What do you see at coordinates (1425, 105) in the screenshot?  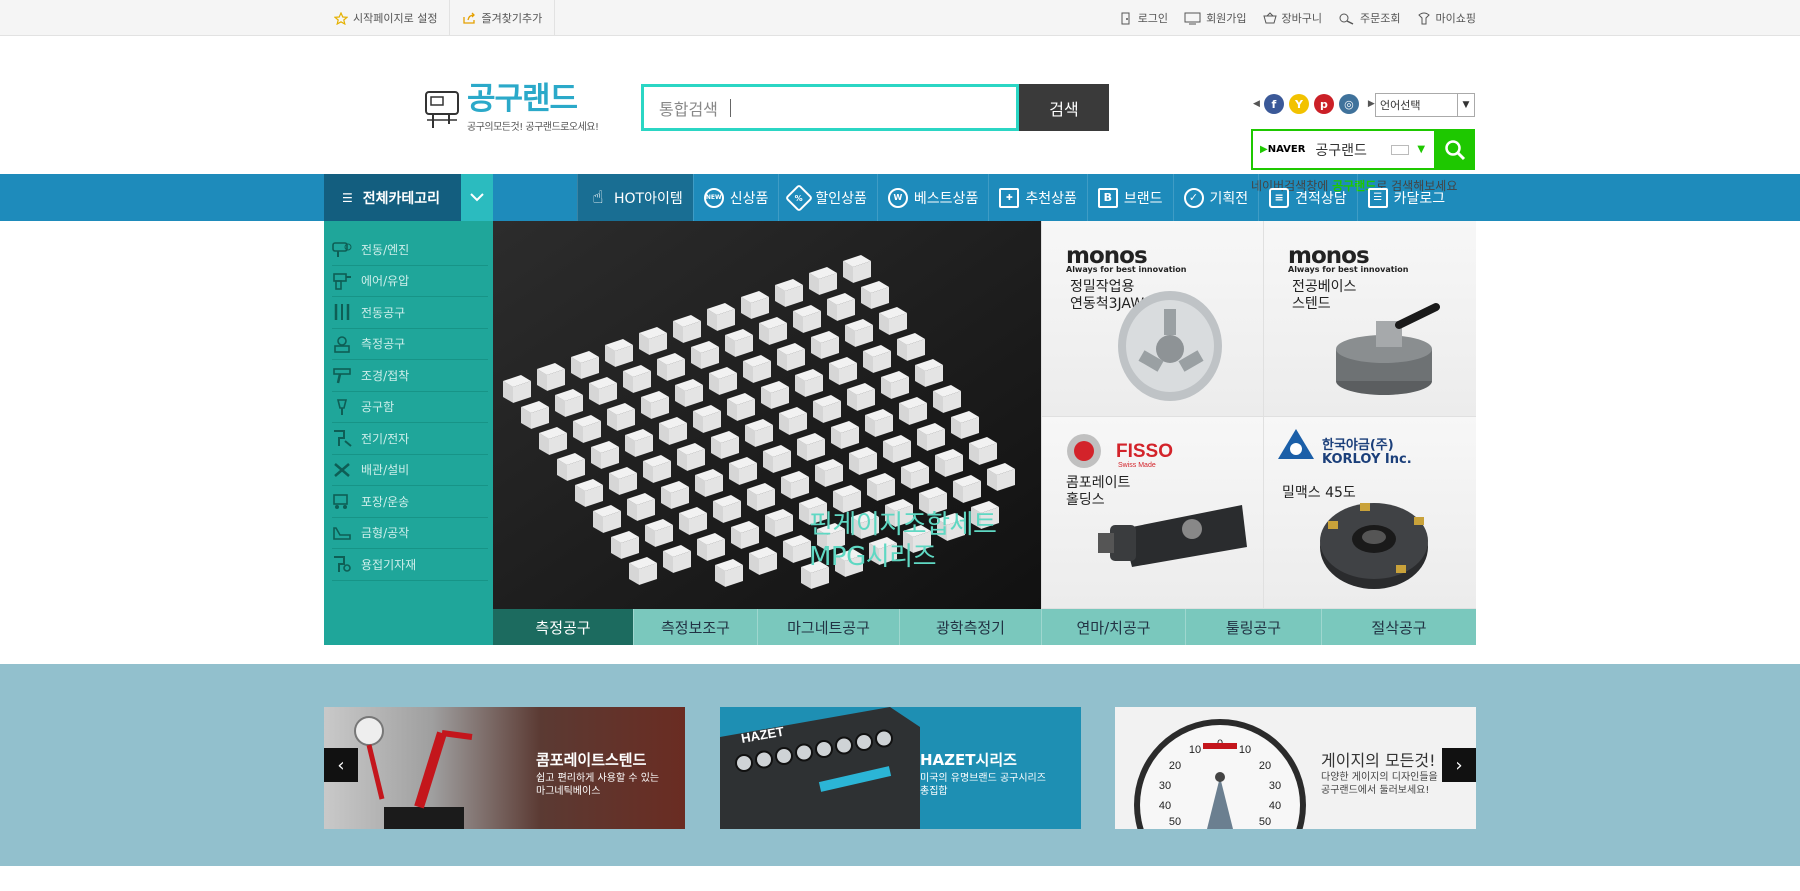 I see `language-select: 언어선택 ▼` at bounding box center [1425, 105].